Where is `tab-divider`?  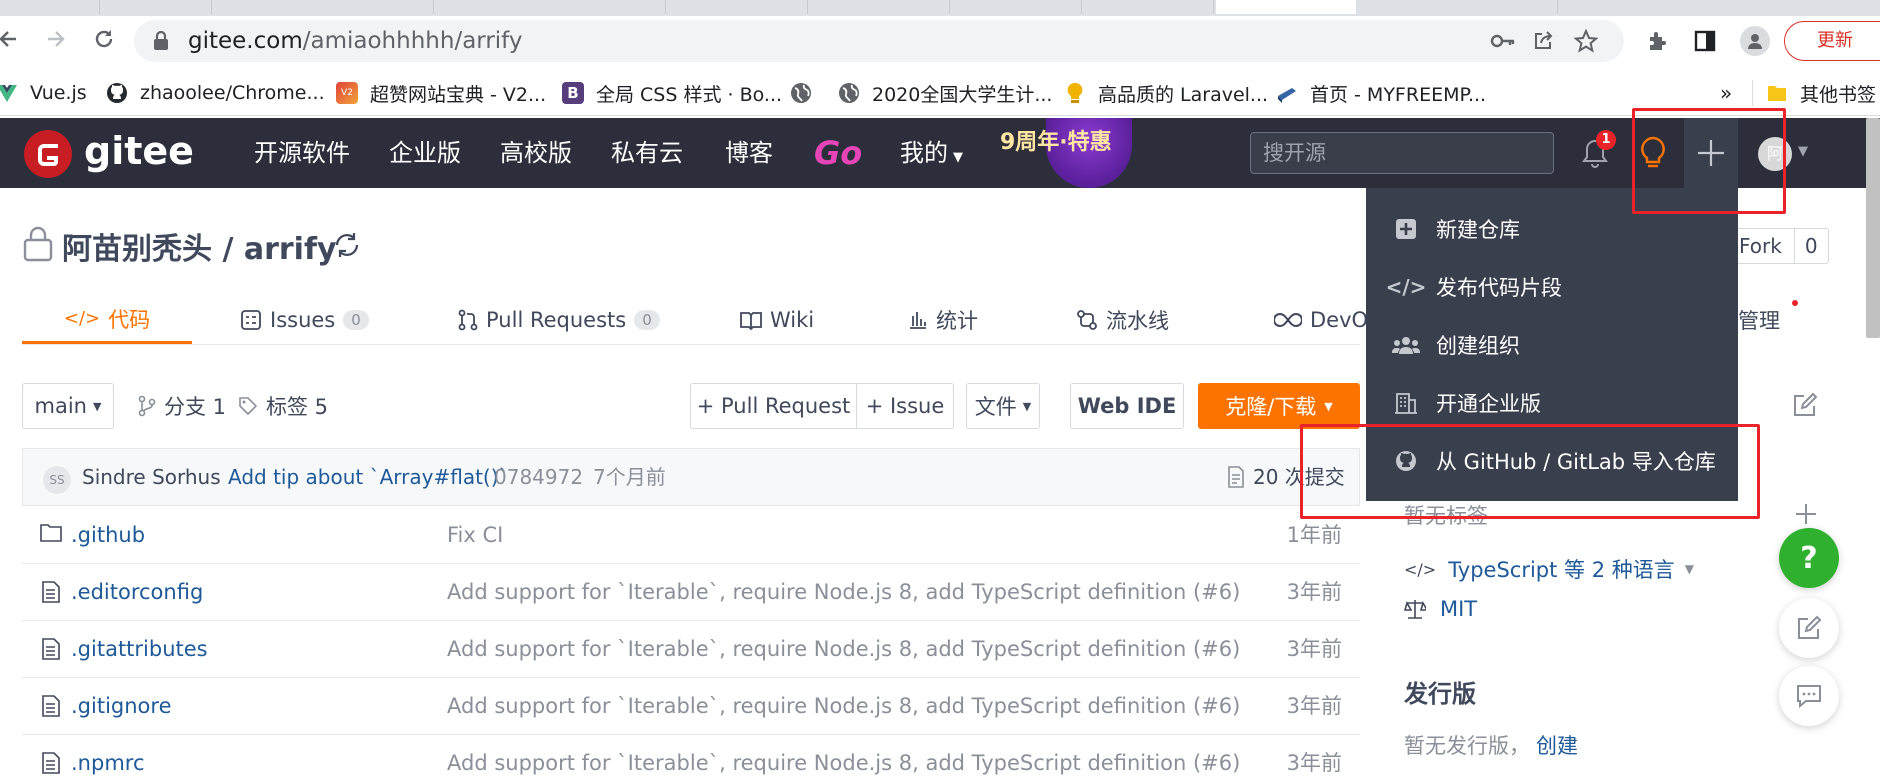
tab-divider is located at coordinates (691, 344).